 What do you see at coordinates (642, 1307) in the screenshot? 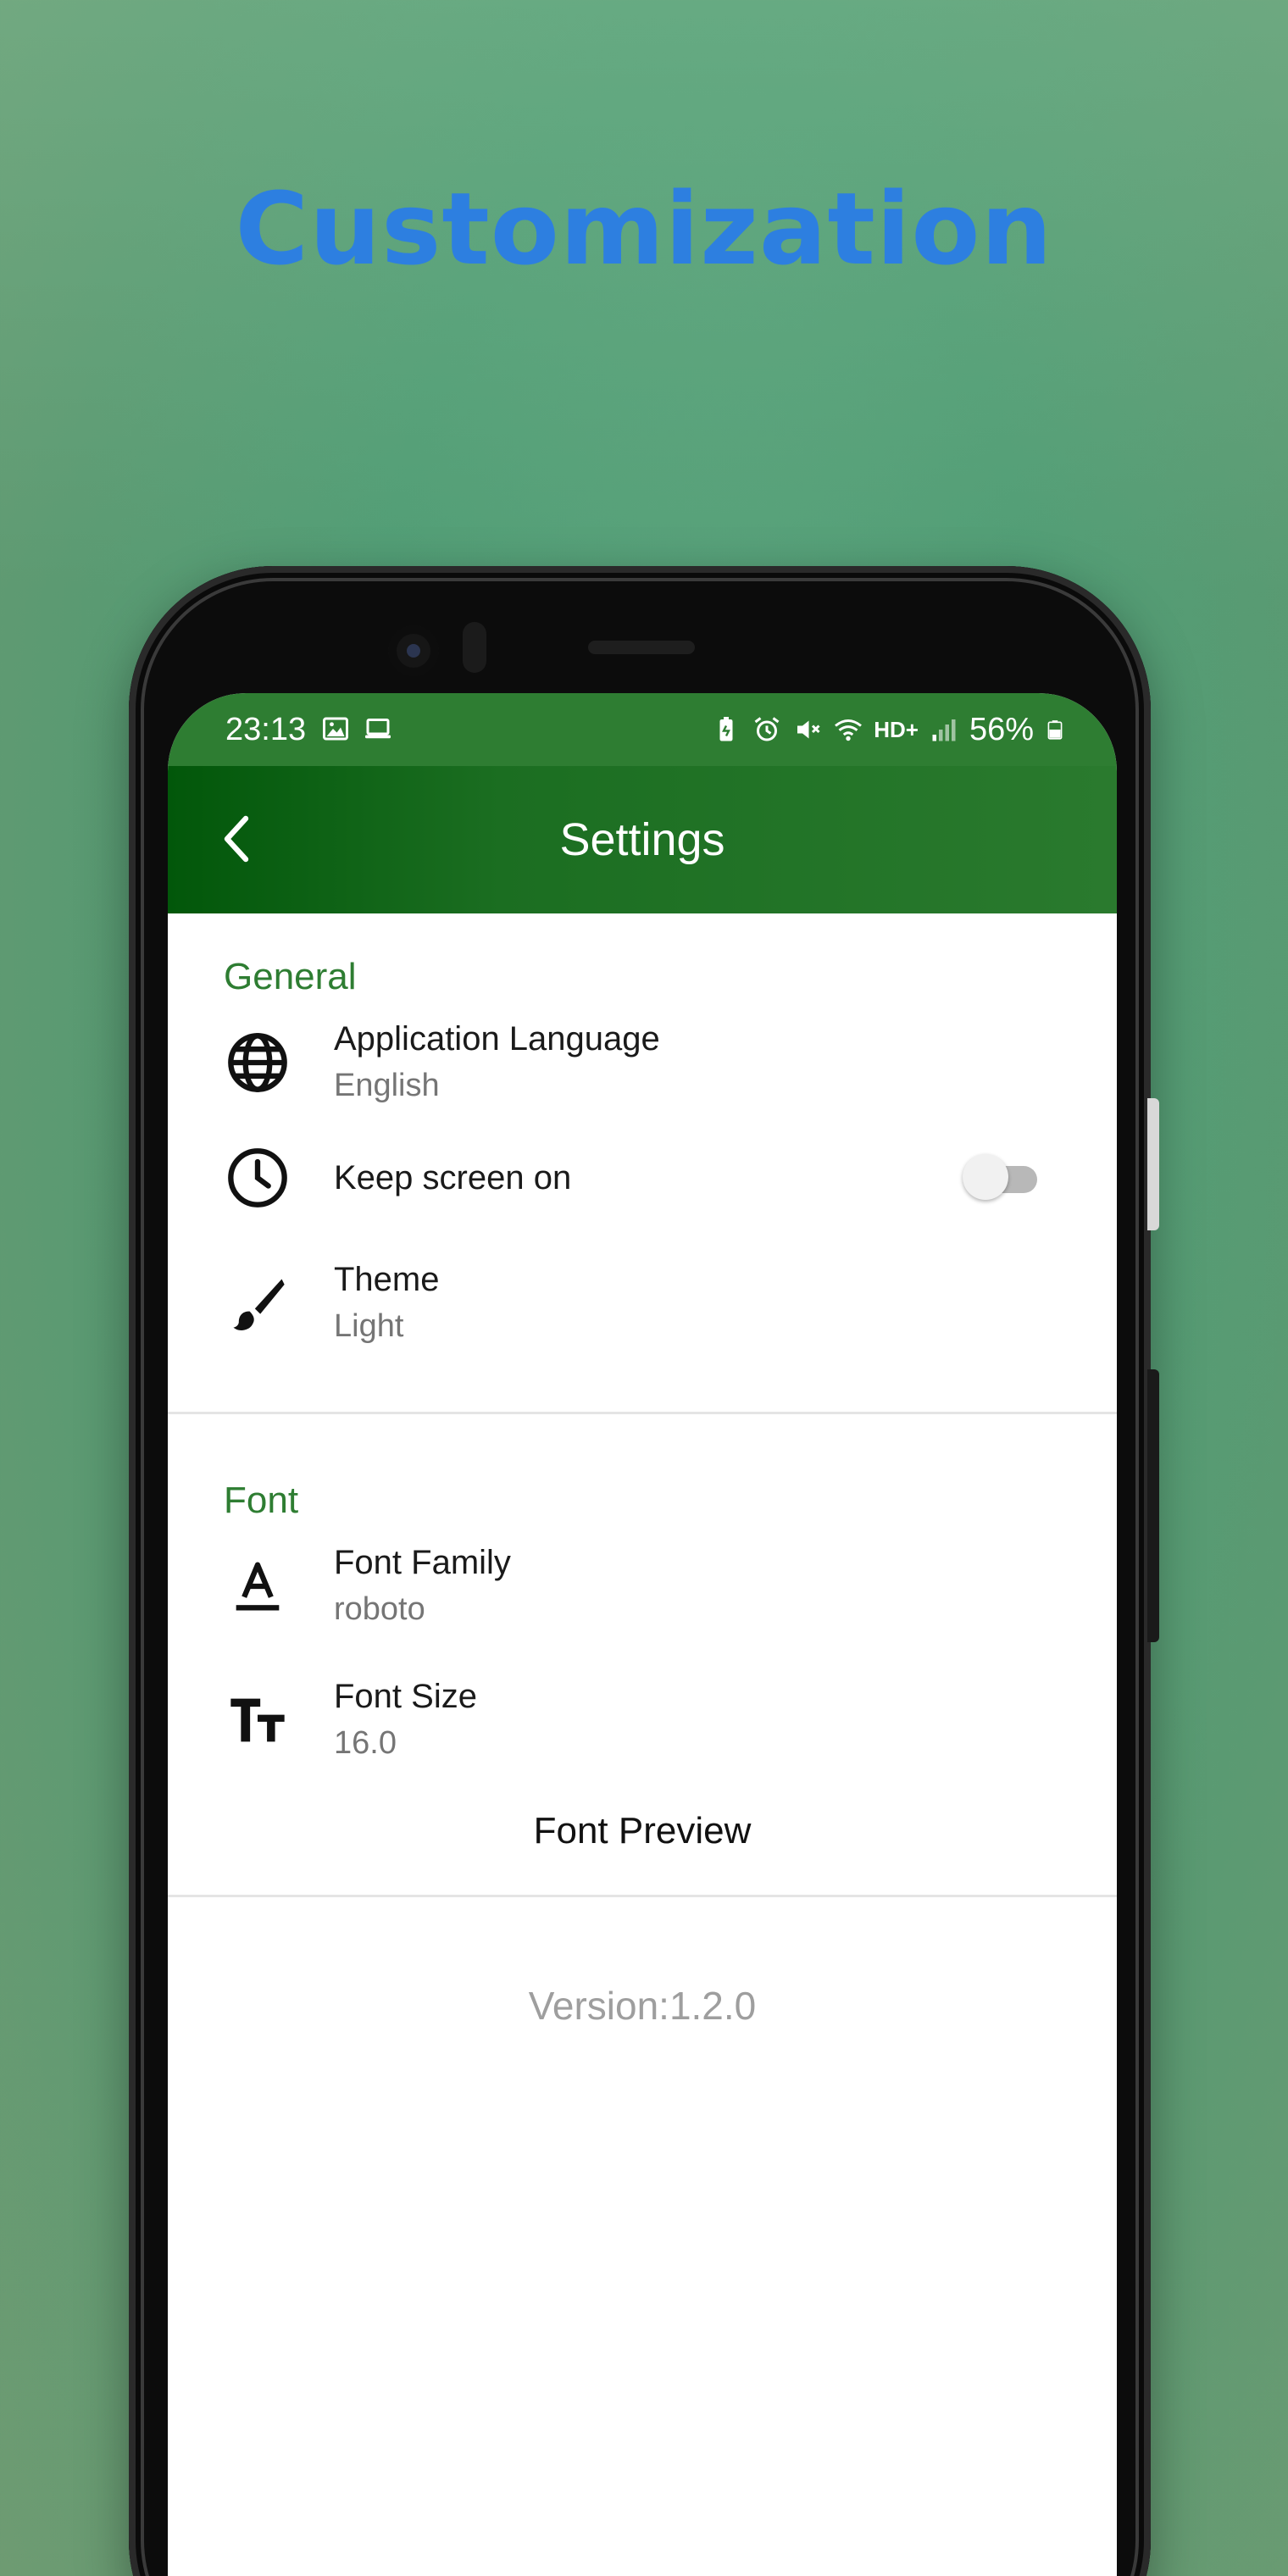
I see `setting-theme: Theme Light` at bounding box center [642, 1307].